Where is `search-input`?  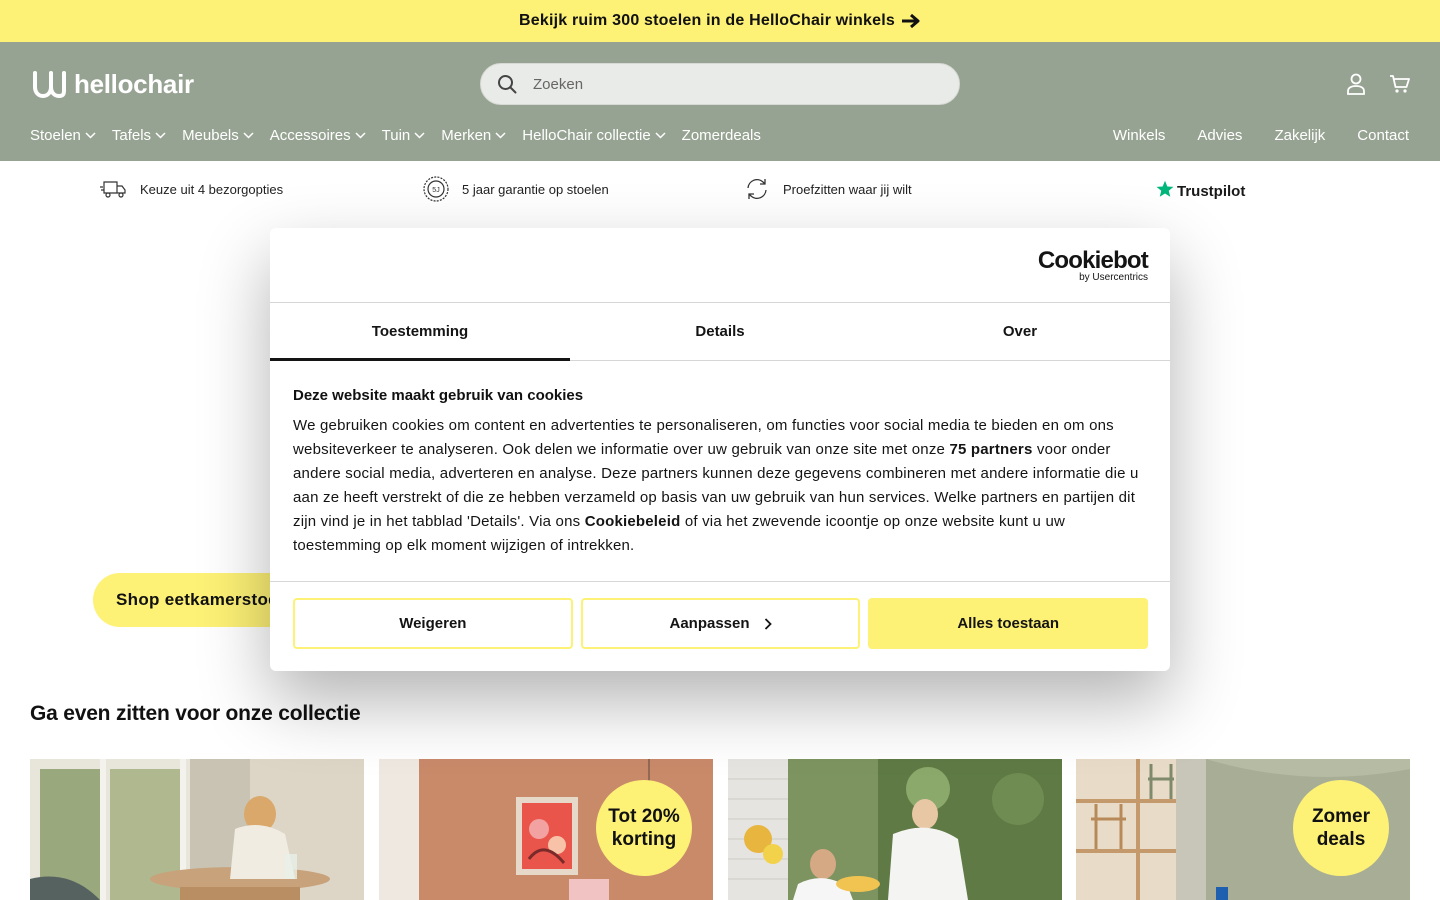 search-input is located at coordinates (721, 84).